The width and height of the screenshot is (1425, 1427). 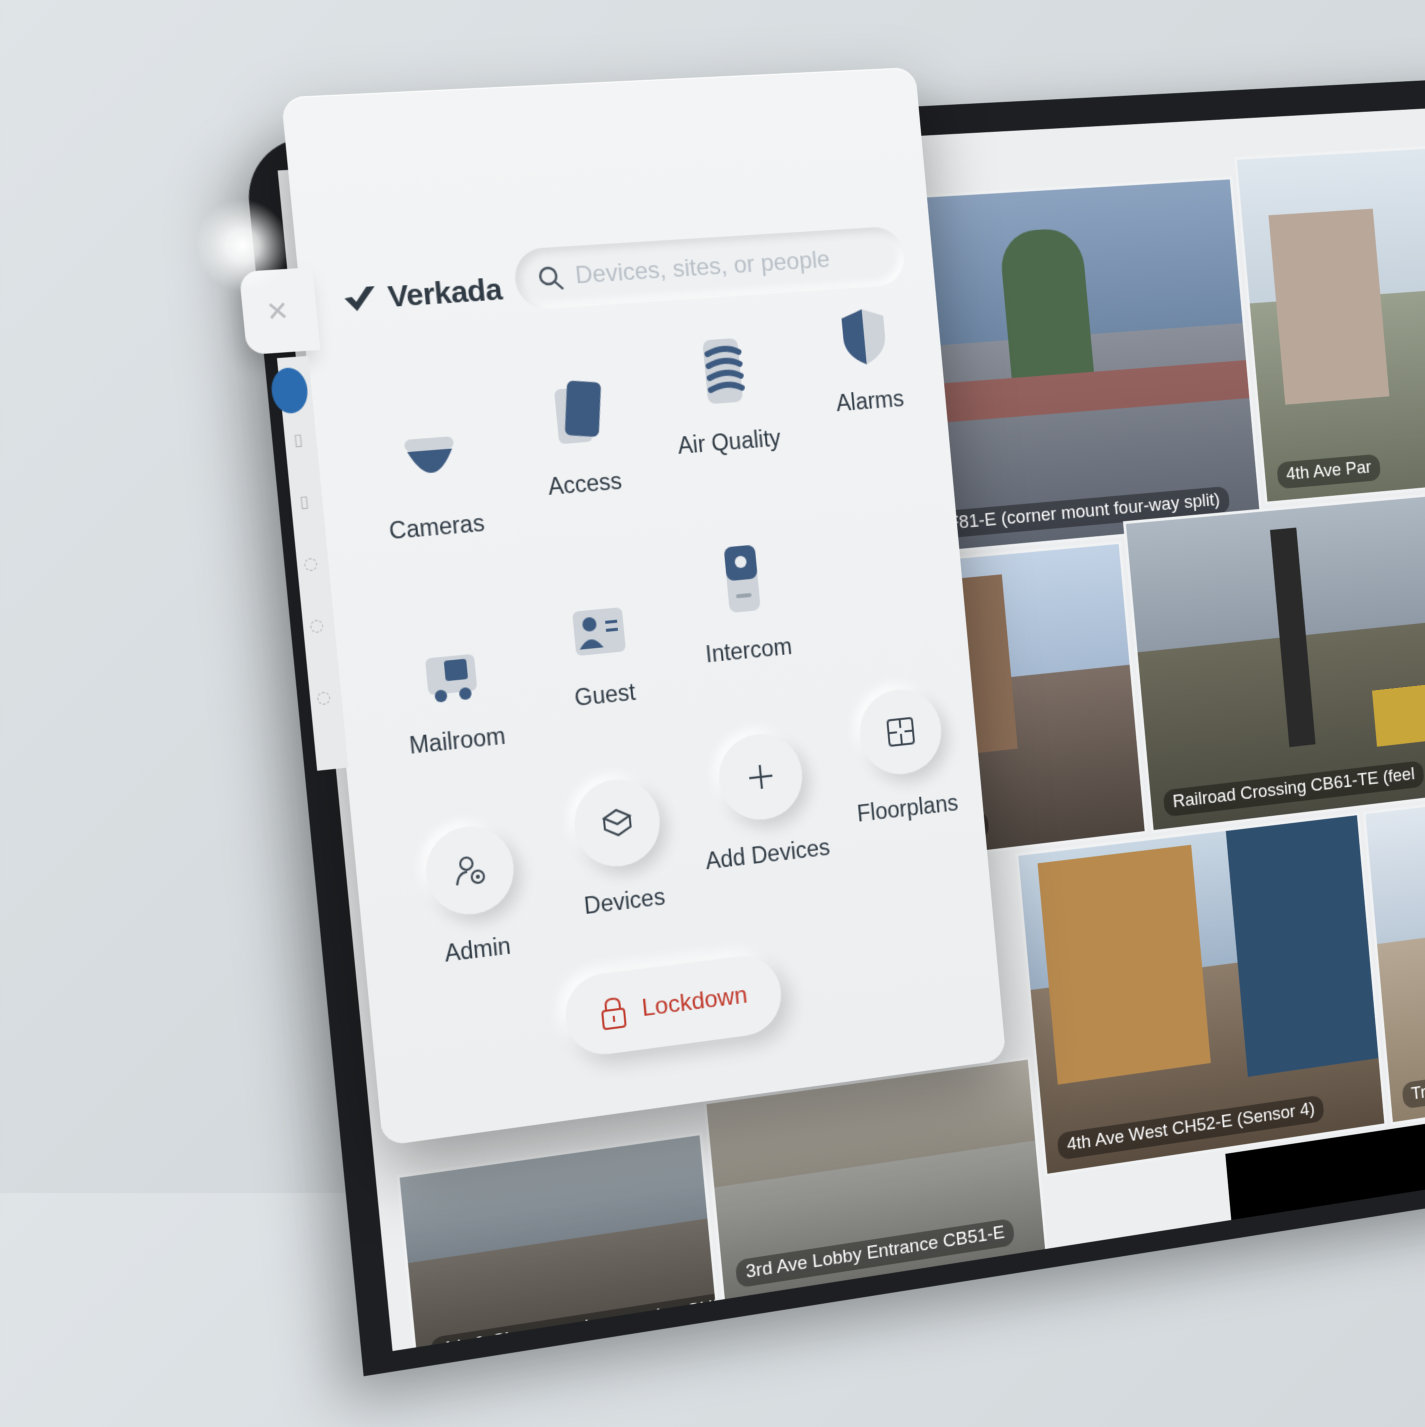 What do you see at coordinates (903, 756) in the screenshot?
I see `tool-floorplans: Floorplans` at bounding box center [903, 756].